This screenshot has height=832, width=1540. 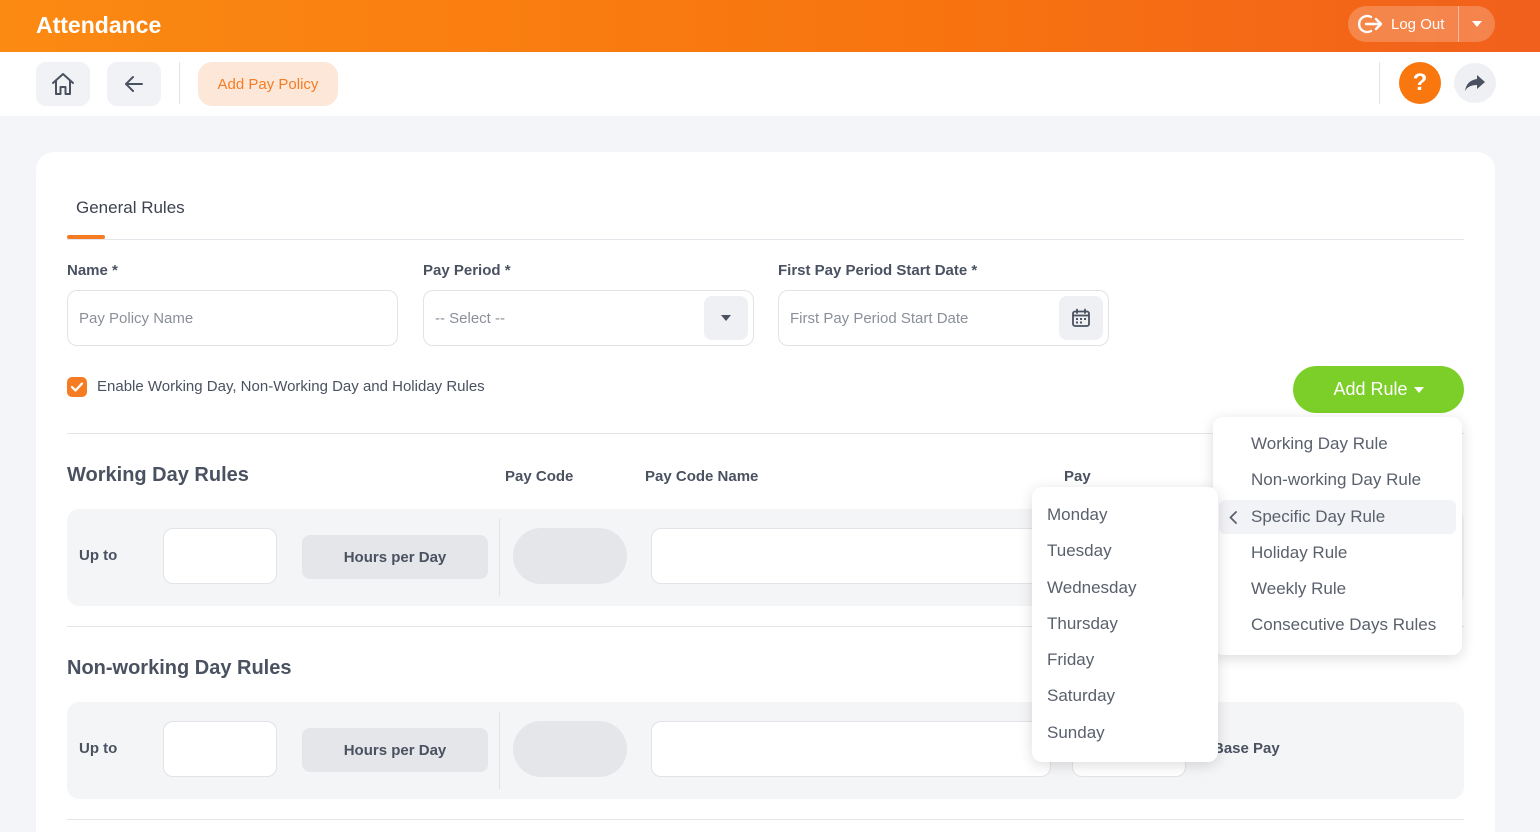 I want to click on non-working-day-rules-title: Non-working Day Rules, so click(x=179, y=668).